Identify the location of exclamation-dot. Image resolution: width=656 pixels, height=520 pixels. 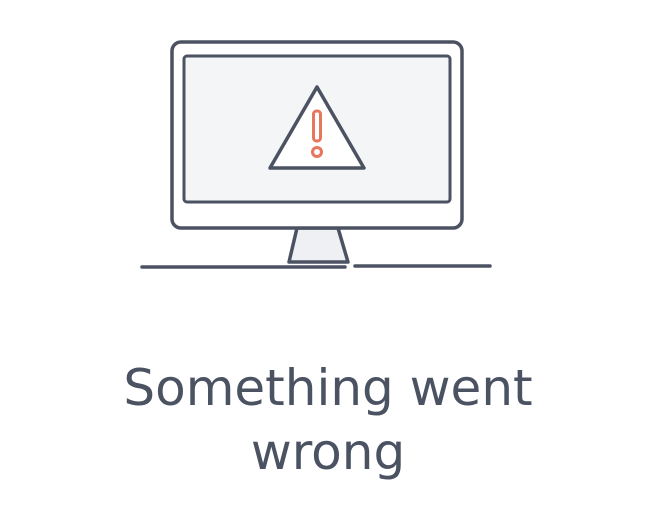
(317, 152).